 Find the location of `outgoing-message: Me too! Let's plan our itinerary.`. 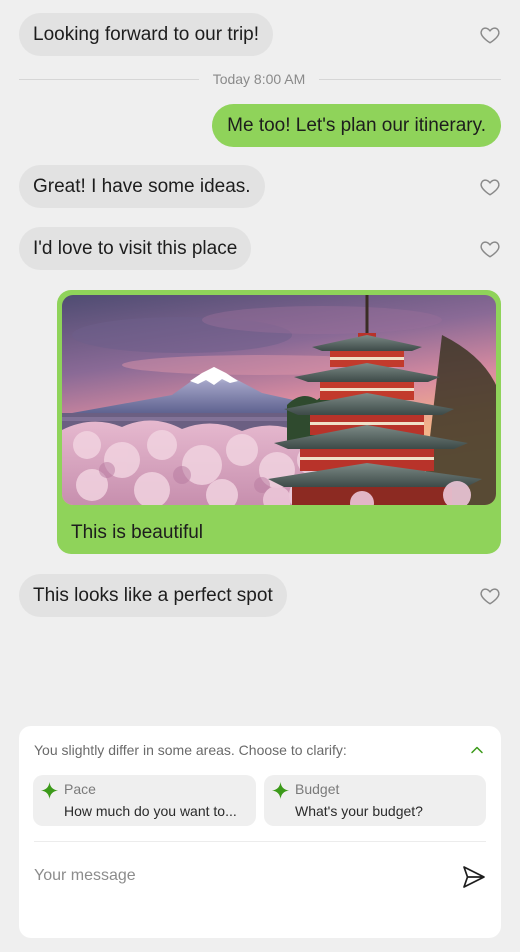

outgoing-message: Me too! Let's plan our itinerary. is located at coordinates (356, 125).